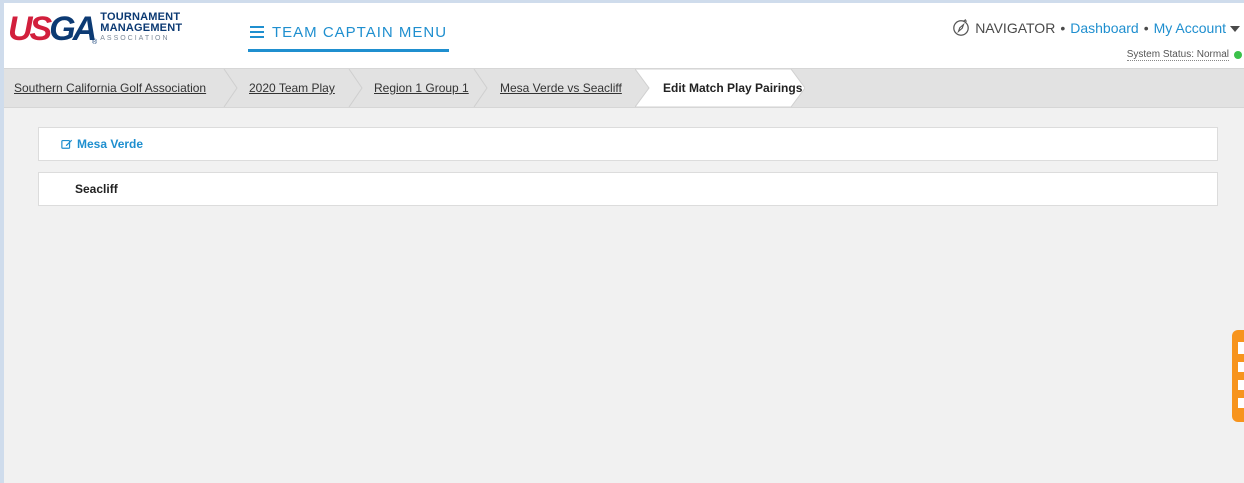 The width and height of the screenshot is (1244, 483). What do you see at coordinates (292, 88) in the screenshot?
I see `breadcrumb-item-team-play: 2020 Team Play` at bounding box center [292, 88].